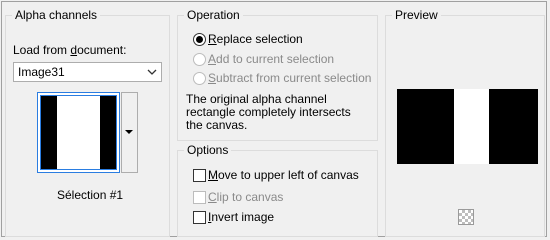 This screenshot has height=240, width=550. I want to click on transparency-checker-icon, so click(466, 217).